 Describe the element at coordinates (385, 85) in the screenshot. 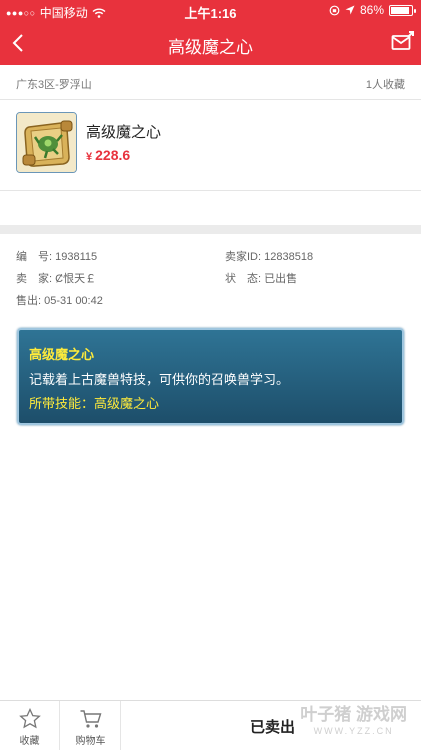

I see `favorite-count: 1人收藏` at that location.